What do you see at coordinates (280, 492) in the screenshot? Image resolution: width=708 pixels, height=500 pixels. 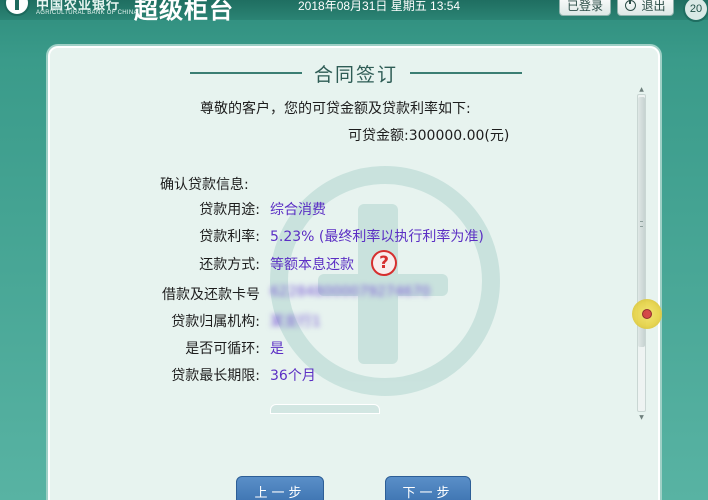 I see `previous-step-label: 上一步` at bounding box center [280, 492].